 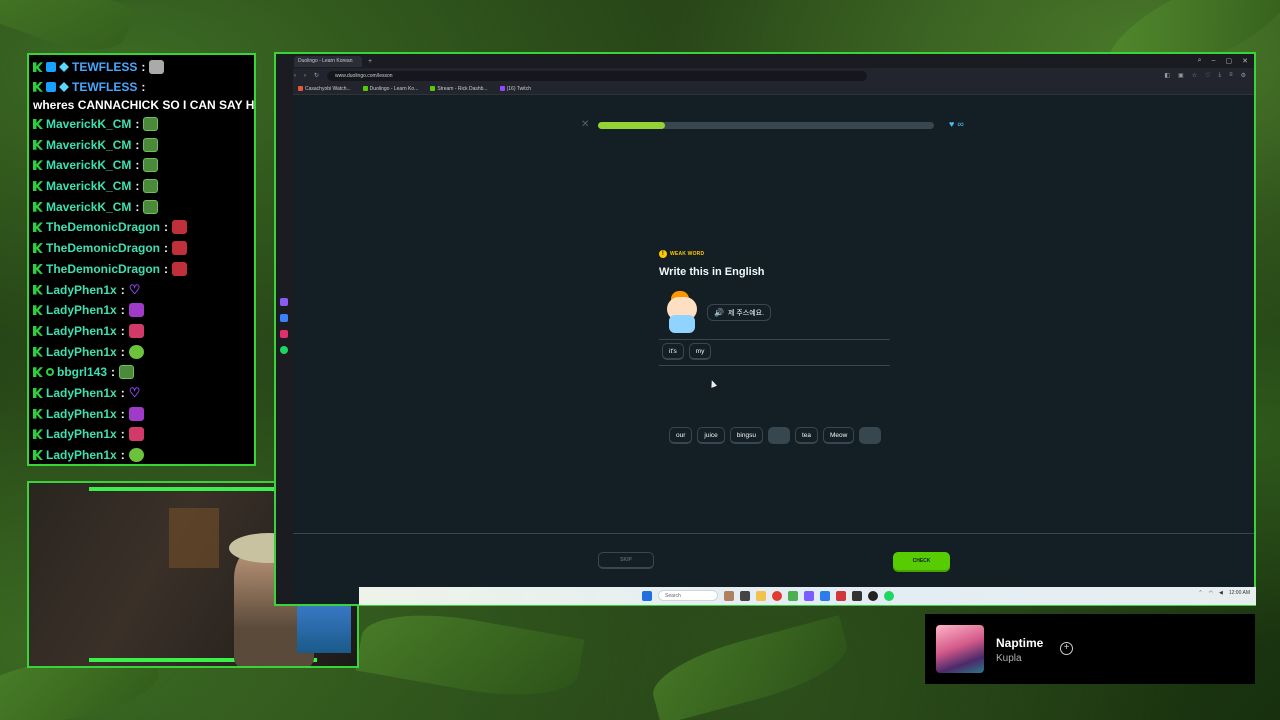 What do you see at coordinates (1231, 75) in the screenshot?
I see `menu-icon: ≡` at bounding box center [1231, 75].